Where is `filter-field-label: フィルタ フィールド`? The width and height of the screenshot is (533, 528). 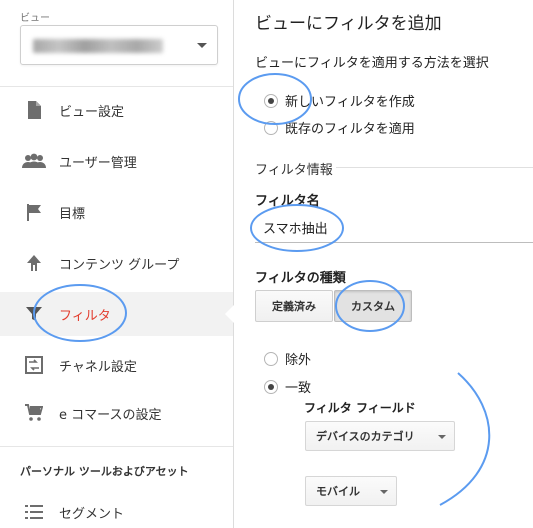 filter-field-label: フィルタ フィールド is located at coordinates (360, 408).